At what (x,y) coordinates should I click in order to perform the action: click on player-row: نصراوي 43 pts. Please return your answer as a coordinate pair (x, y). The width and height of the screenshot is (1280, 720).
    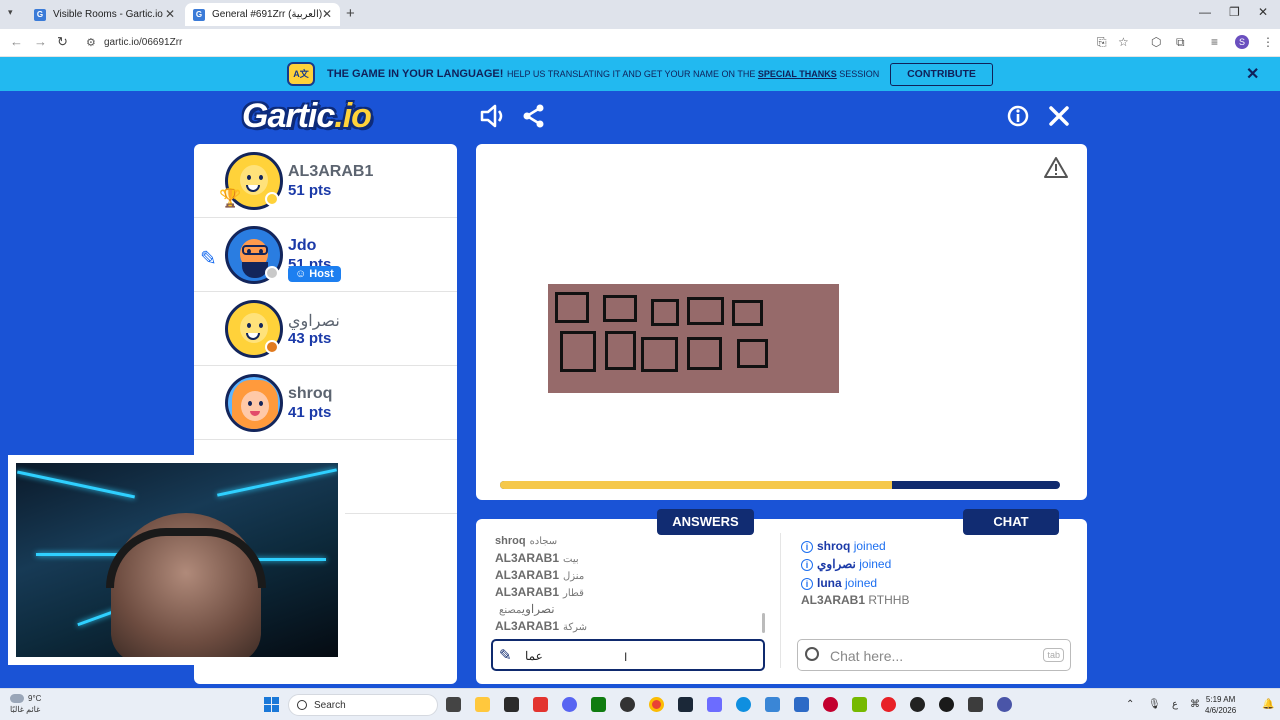
    Looking at the image, I should click on (325, 329).